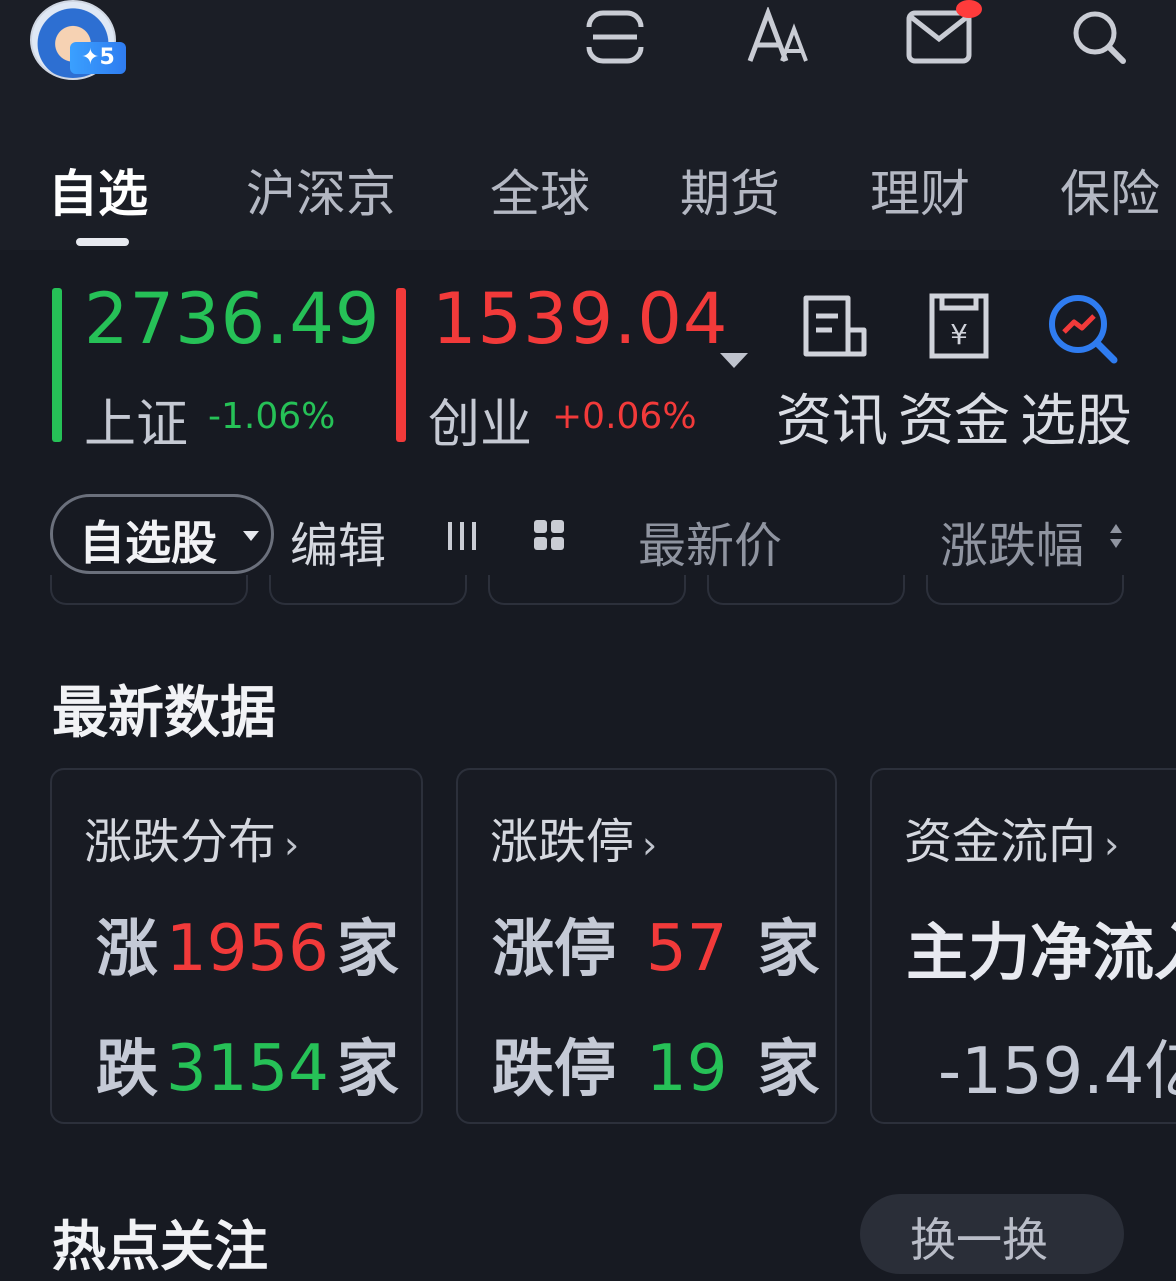  What do you see at coordinates (615, 37) in the screenshot?
I see `menu-lines-icon` at bounding box center [615, 37].